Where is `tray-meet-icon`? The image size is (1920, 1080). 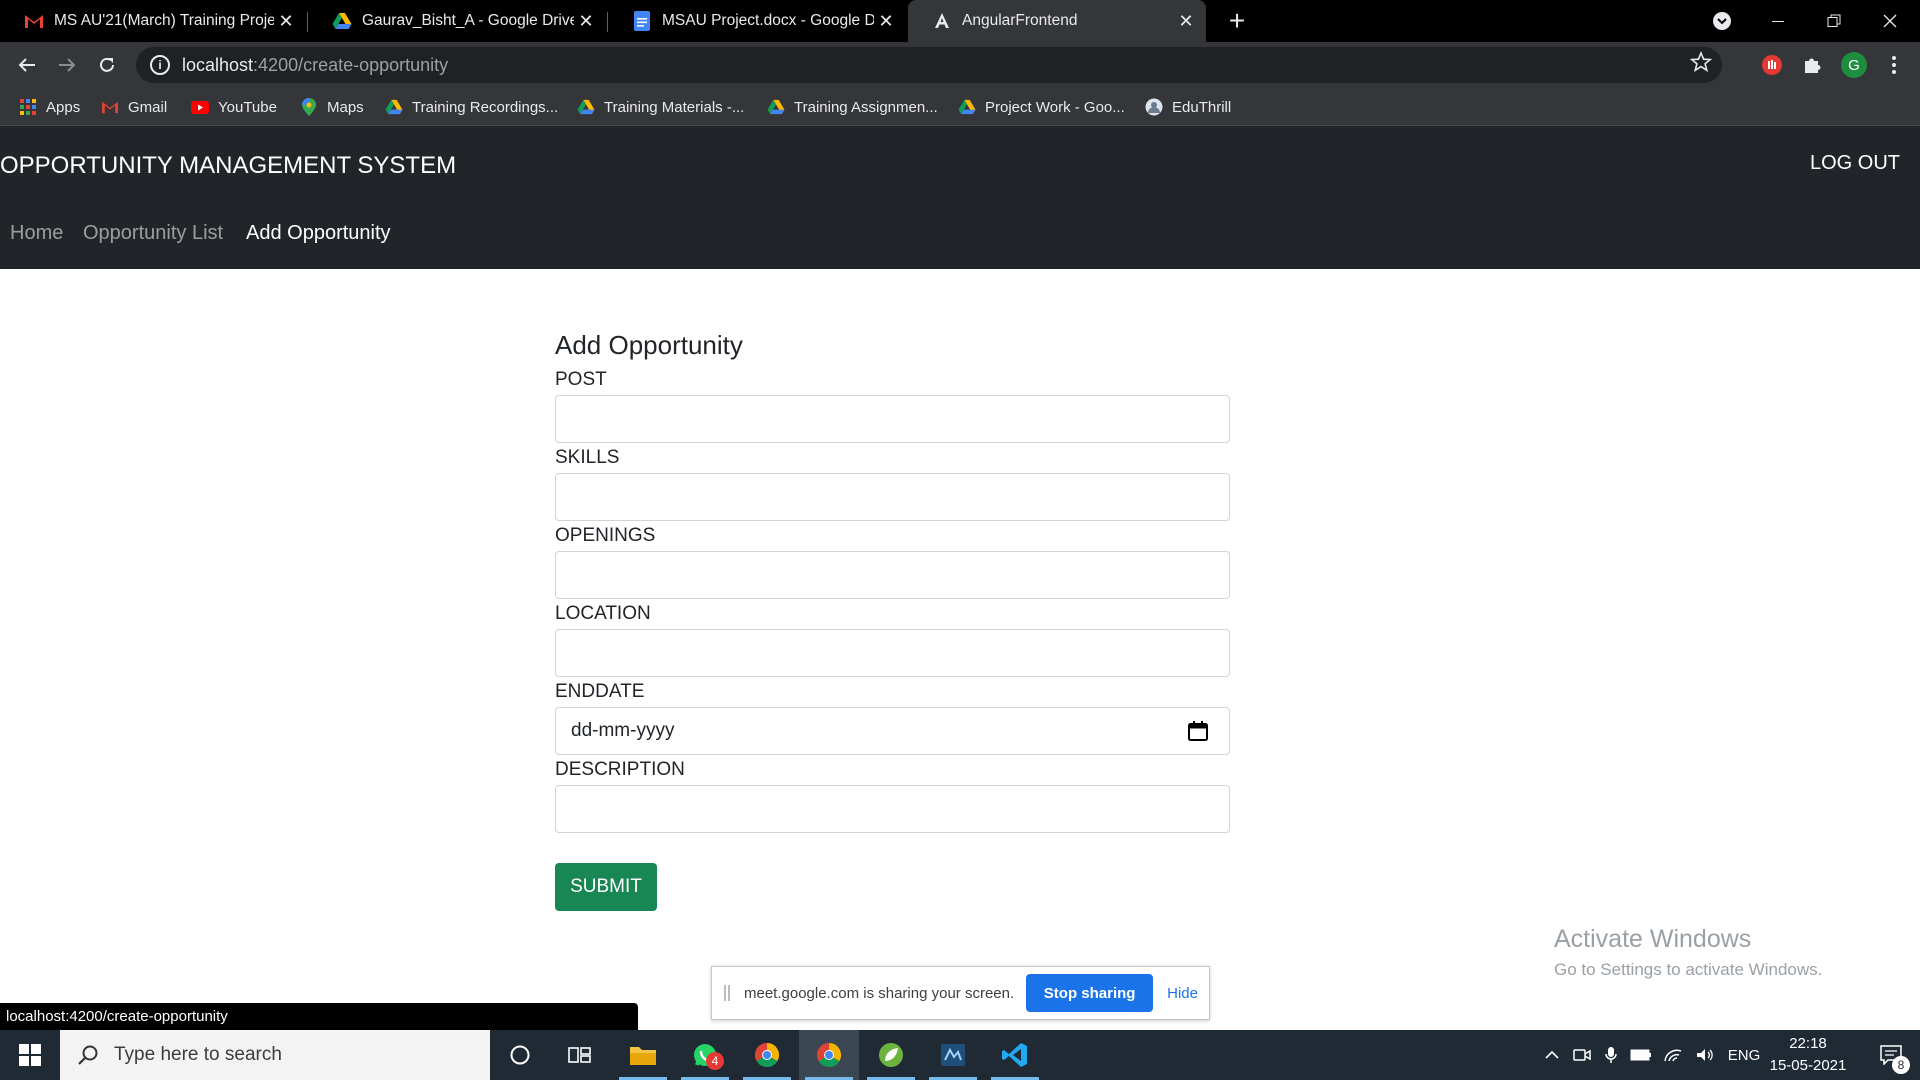 tray-meet-icon is located at coordinates (1582, 1055).